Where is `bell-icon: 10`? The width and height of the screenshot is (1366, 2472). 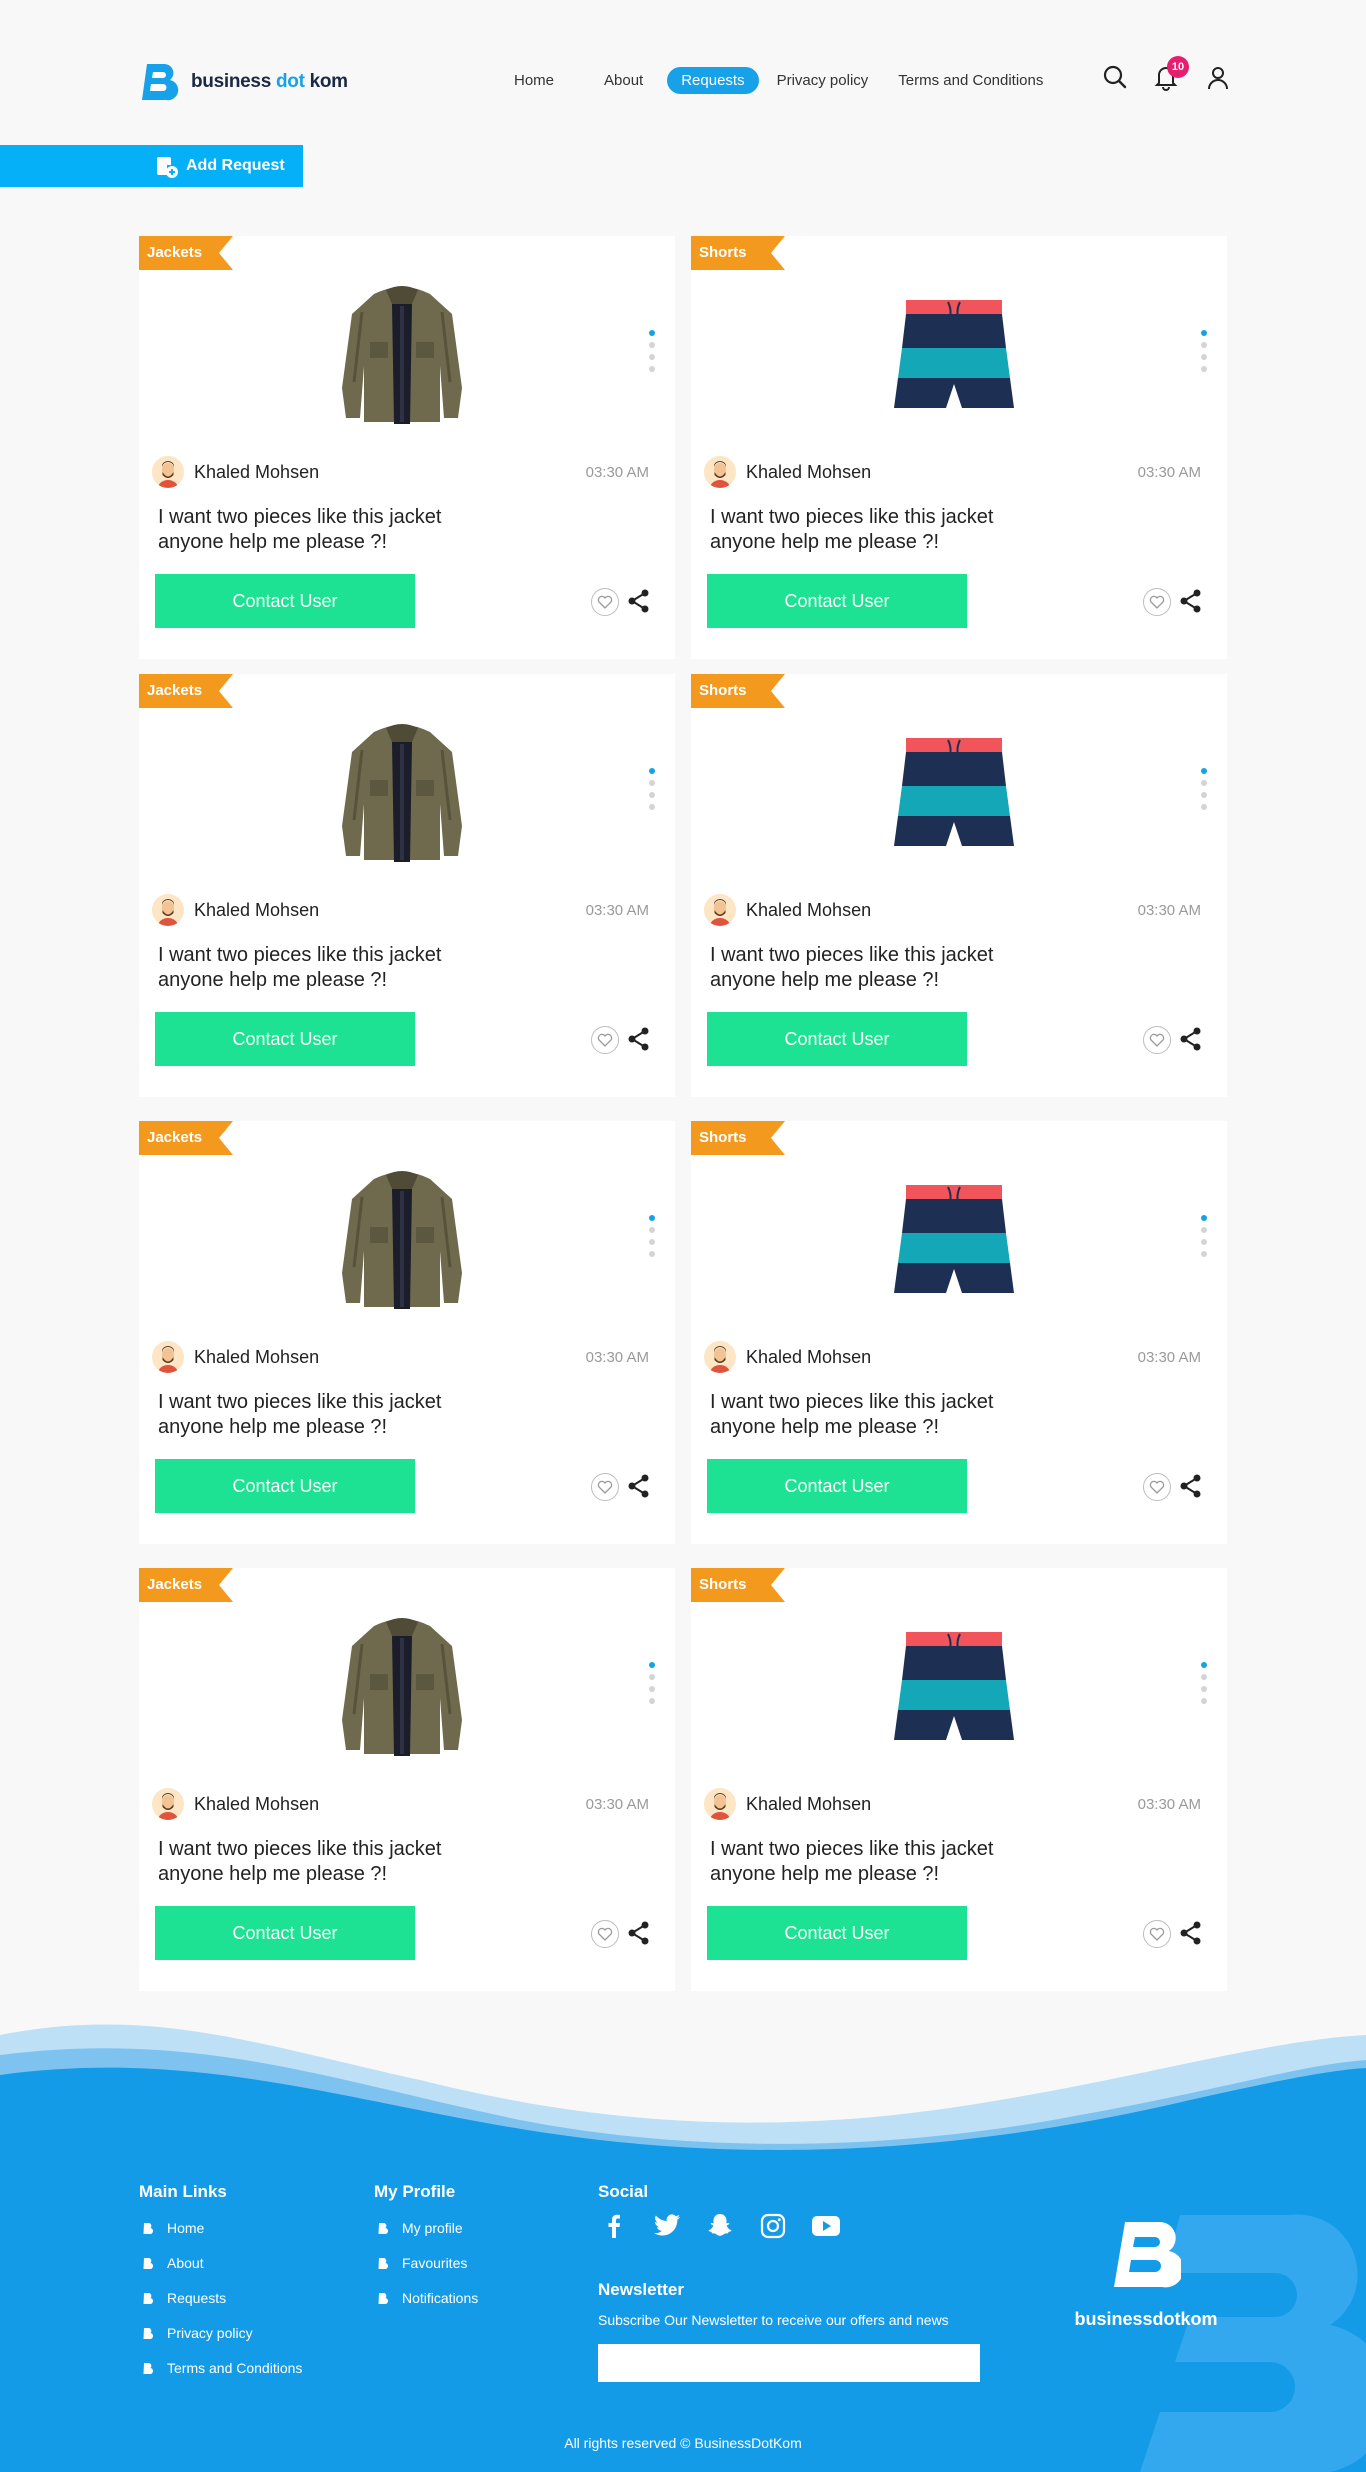
bell-icon: 10 is located at coordinates (1170, 74).